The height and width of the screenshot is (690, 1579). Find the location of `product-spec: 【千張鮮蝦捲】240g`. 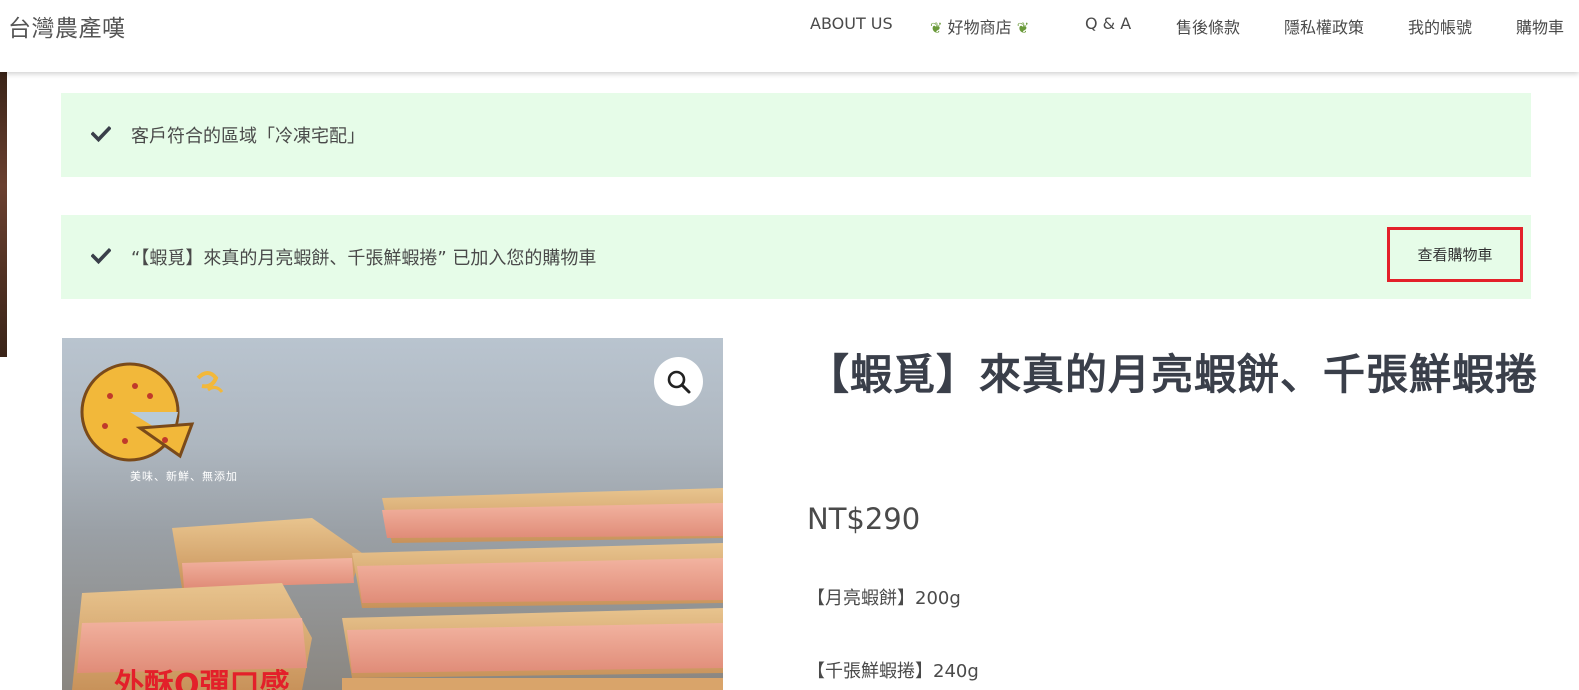

product-spec: 【千張鮮蝦捲】240g is located at coordinates (893, 671).